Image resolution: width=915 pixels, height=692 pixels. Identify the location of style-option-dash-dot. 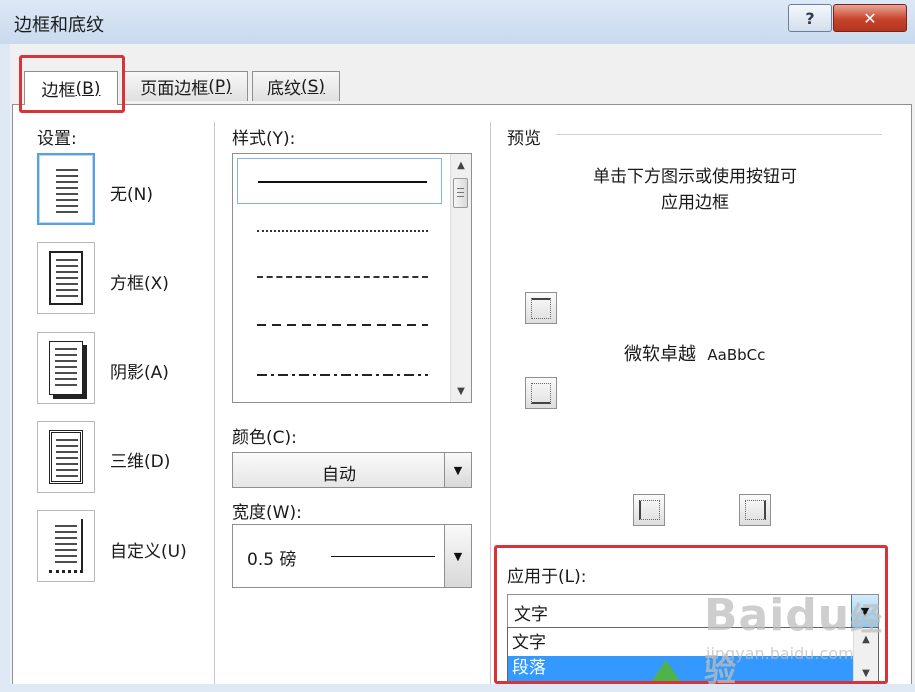
(339, 375).